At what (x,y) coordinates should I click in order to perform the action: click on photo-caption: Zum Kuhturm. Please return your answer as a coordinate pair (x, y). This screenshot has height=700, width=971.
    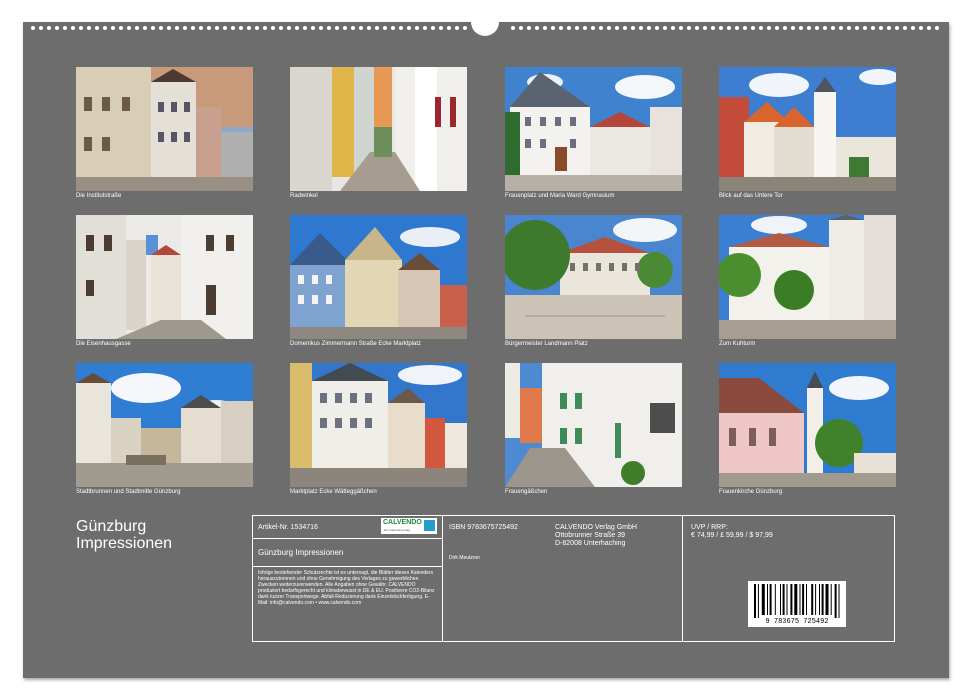
    Looking at the image, I should click on (737, 344).